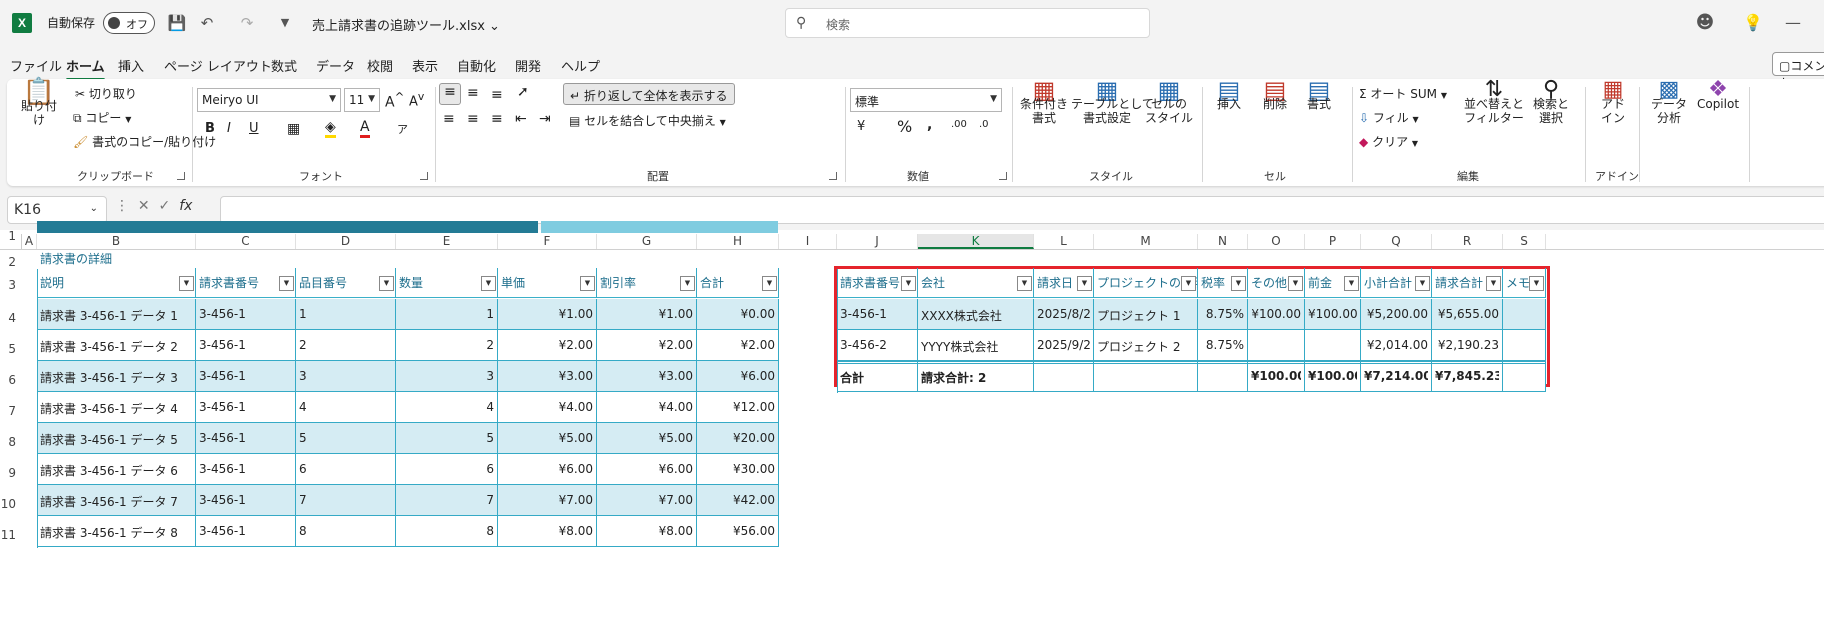 The height and width of the screenshot is (623, 1824). I want to click on search-box: ⚲ 検索, so click(967, 23).